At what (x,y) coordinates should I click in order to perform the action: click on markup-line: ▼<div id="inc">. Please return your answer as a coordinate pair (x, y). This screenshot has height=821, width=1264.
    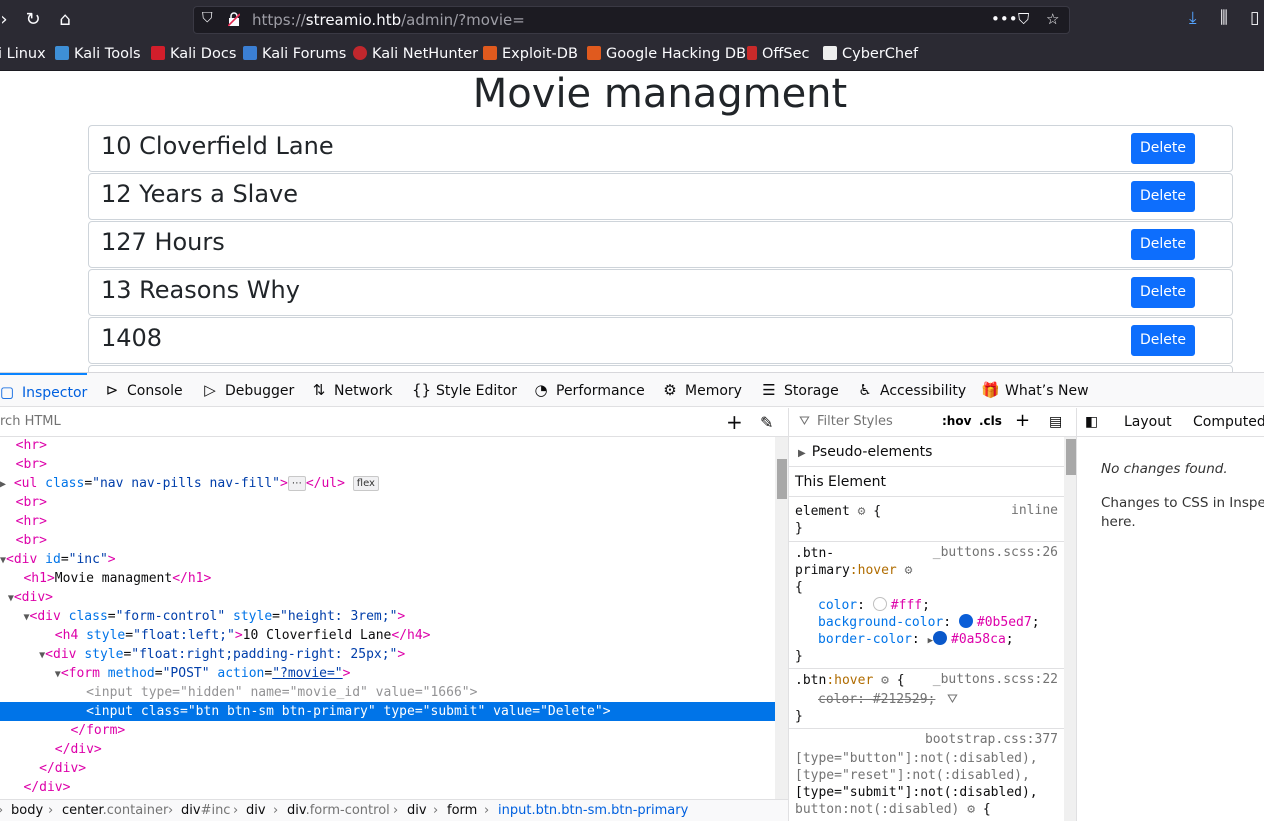
    Looking at the image, I should click on (387, 559).